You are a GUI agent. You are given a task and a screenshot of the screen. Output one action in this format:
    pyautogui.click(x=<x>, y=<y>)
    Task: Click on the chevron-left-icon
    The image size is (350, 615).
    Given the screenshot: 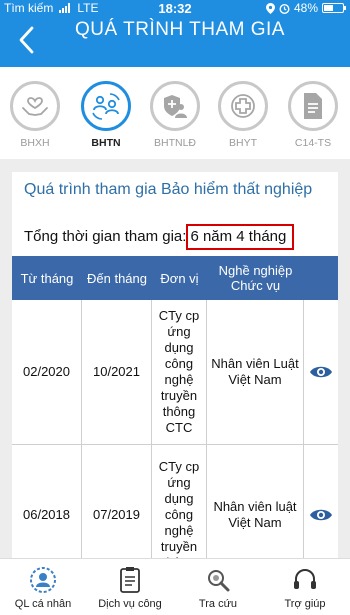 What is the action you would take?
    pyautogui.click(x=26, y=40)
    